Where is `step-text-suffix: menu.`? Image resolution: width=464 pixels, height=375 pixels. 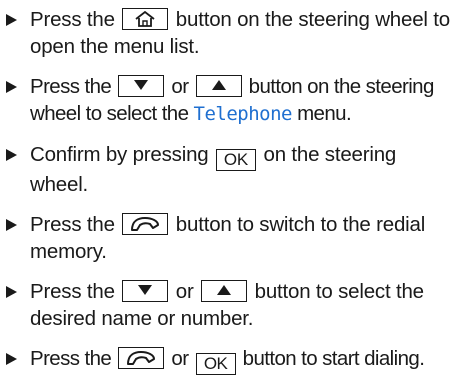
step-text-suffix: menu. is located at coordinates (324, 113).